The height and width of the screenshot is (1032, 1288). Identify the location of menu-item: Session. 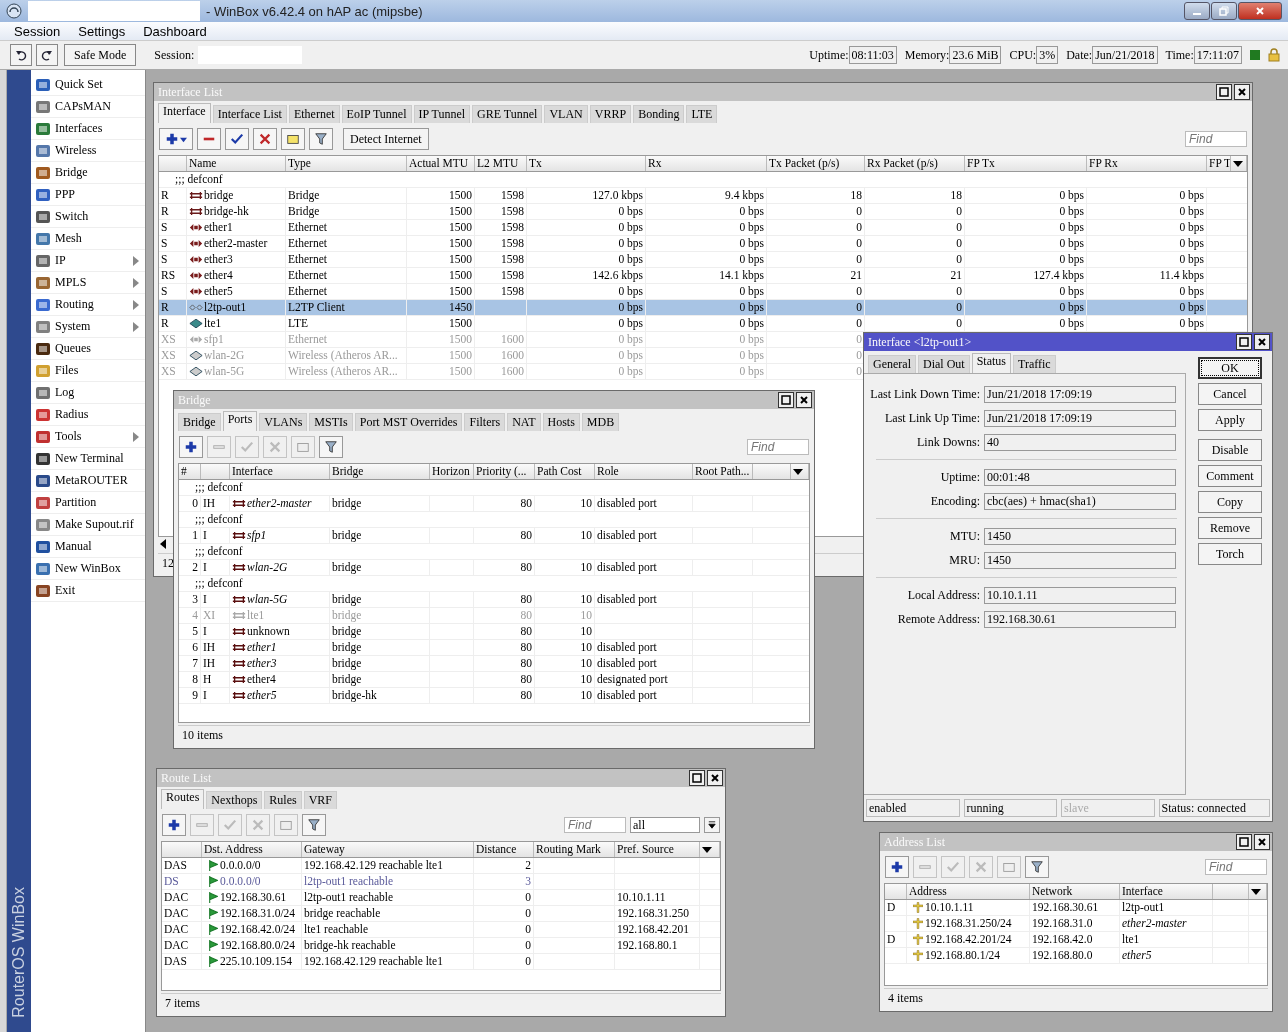
(37, 31).